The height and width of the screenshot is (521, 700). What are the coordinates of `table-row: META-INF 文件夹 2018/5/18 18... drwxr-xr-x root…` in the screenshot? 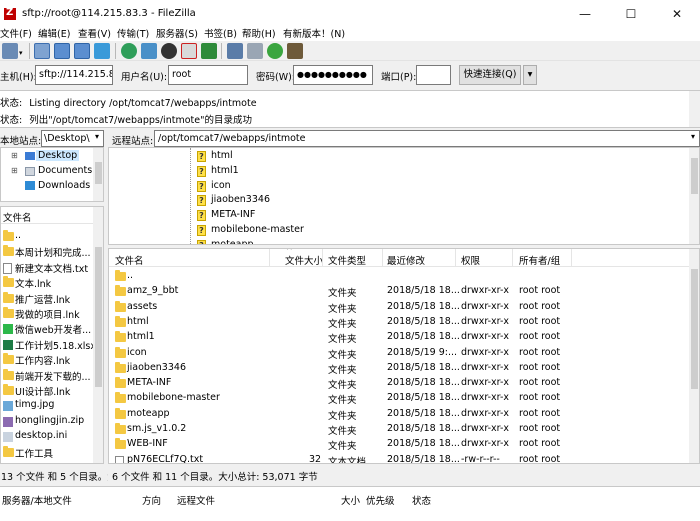 It's located at (398, 383).